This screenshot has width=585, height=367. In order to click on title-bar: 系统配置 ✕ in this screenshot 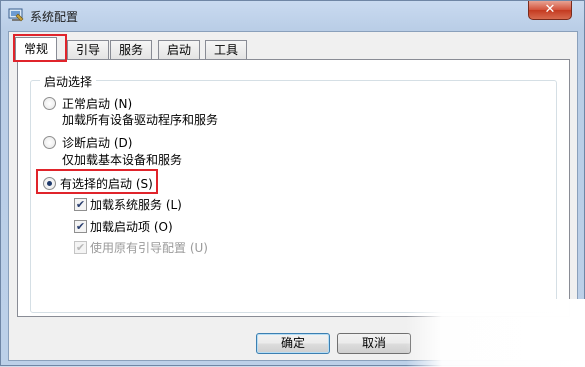, I will do `click(292, 16)`.